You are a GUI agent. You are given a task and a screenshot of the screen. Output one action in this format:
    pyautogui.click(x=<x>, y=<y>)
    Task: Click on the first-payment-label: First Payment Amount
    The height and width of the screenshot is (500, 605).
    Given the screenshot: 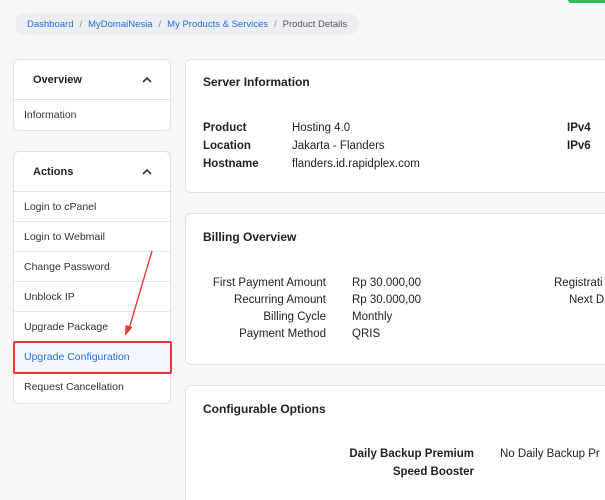 What is the action you would take?
    pyautogui.click(x=269, y=283)
    